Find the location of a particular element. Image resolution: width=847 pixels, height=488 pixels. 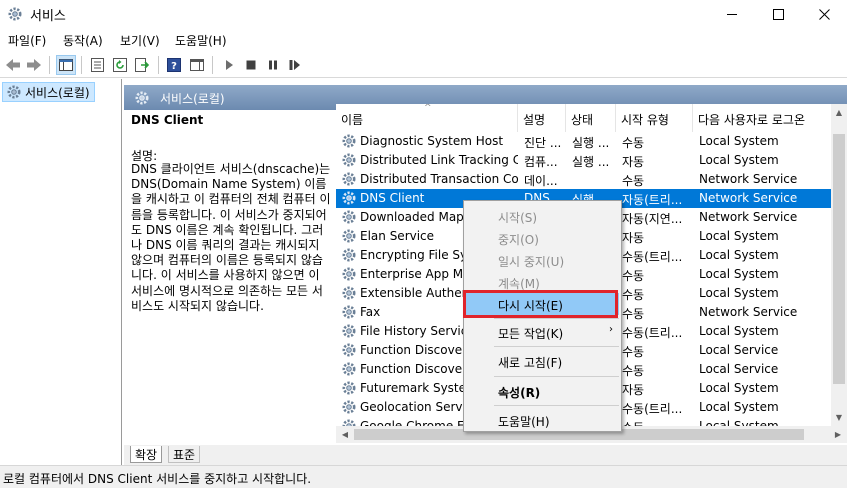

back-button is located at coordinates (13, 65).